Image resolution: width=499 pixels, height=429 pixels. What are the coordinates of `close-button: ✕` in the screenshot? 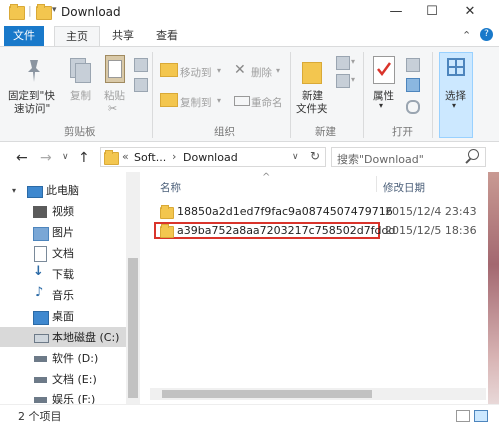 It's located at (470, 12).